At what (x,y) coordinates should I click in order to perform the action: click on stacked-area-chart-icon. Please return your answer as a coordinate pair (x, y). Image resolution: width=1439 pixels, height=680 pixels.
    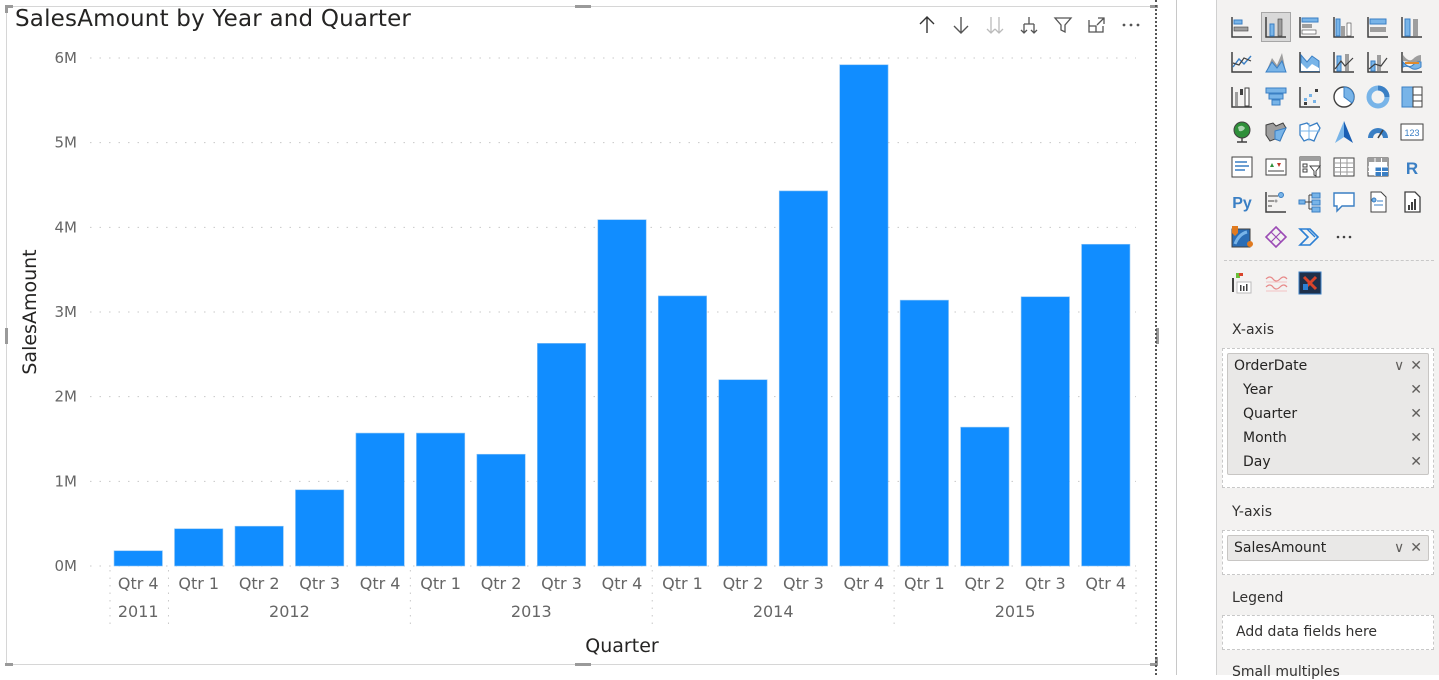
    Looking at the image, I should click on (1310, 62).